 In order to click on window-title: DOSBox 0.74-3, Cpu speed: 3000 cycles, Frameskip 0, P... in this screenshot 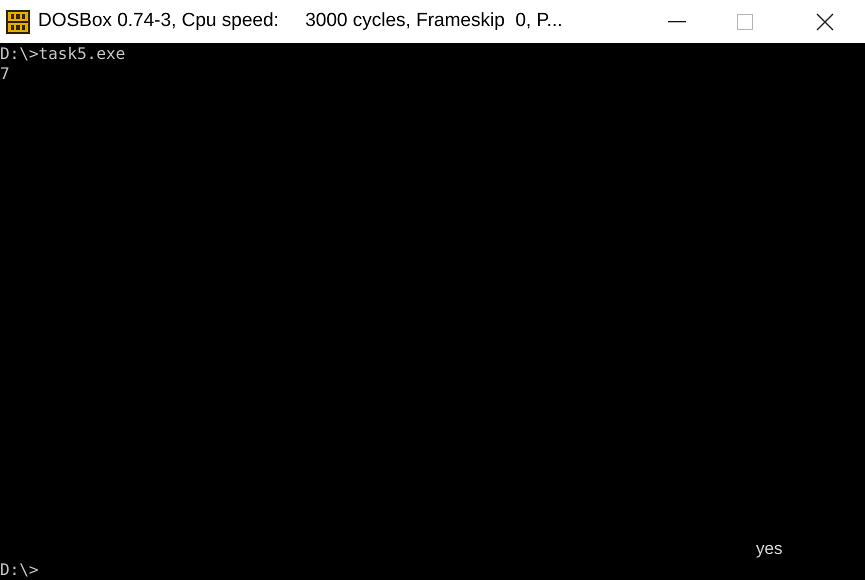, I will do `click(300, 21)`.